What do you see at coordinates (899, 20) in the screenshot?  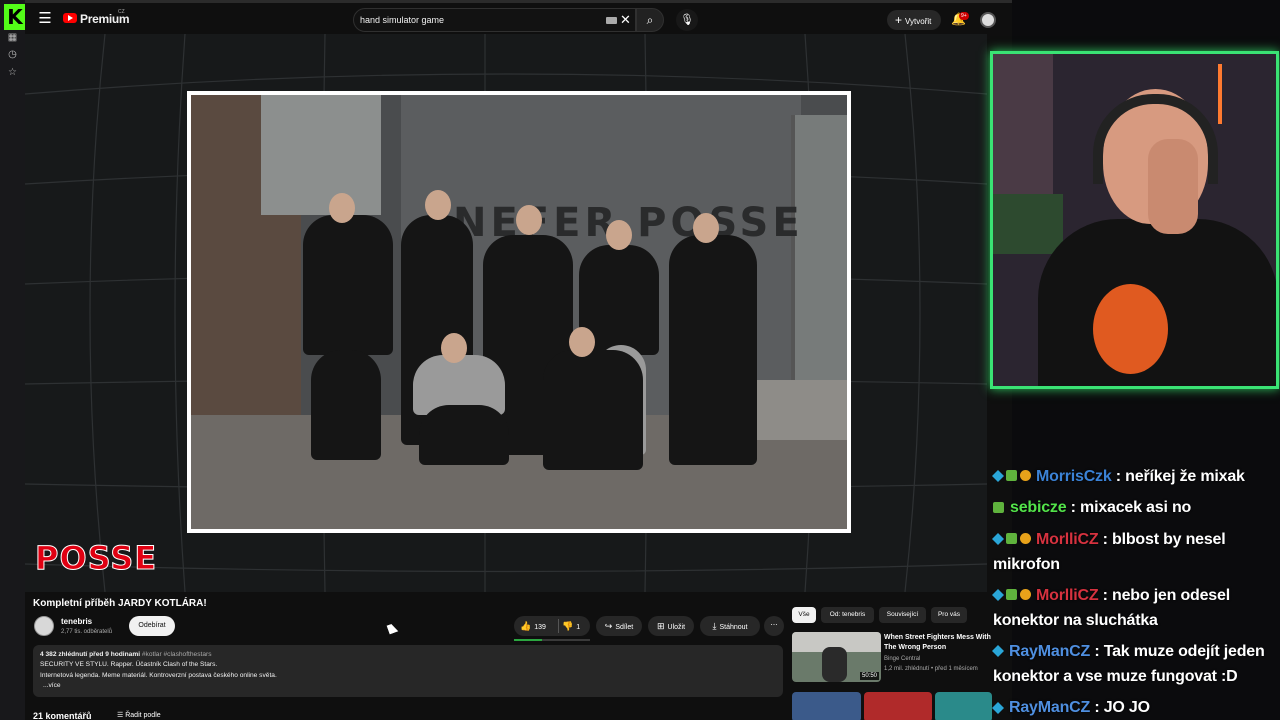 I see `plus-icon: +` at bounding box center [899, 20].